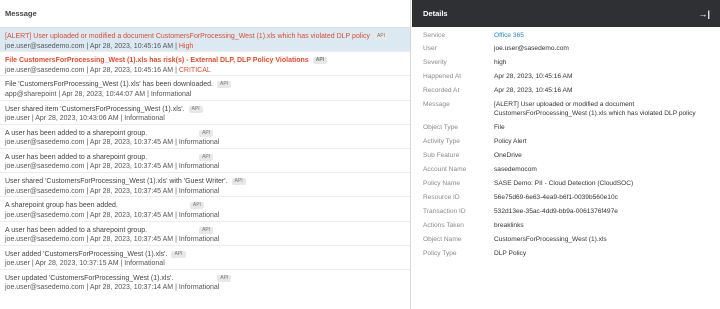 The width and height of the screenshot is (720, 309). I want to click on collapse-panel-icon: →|, so click(704, 14).